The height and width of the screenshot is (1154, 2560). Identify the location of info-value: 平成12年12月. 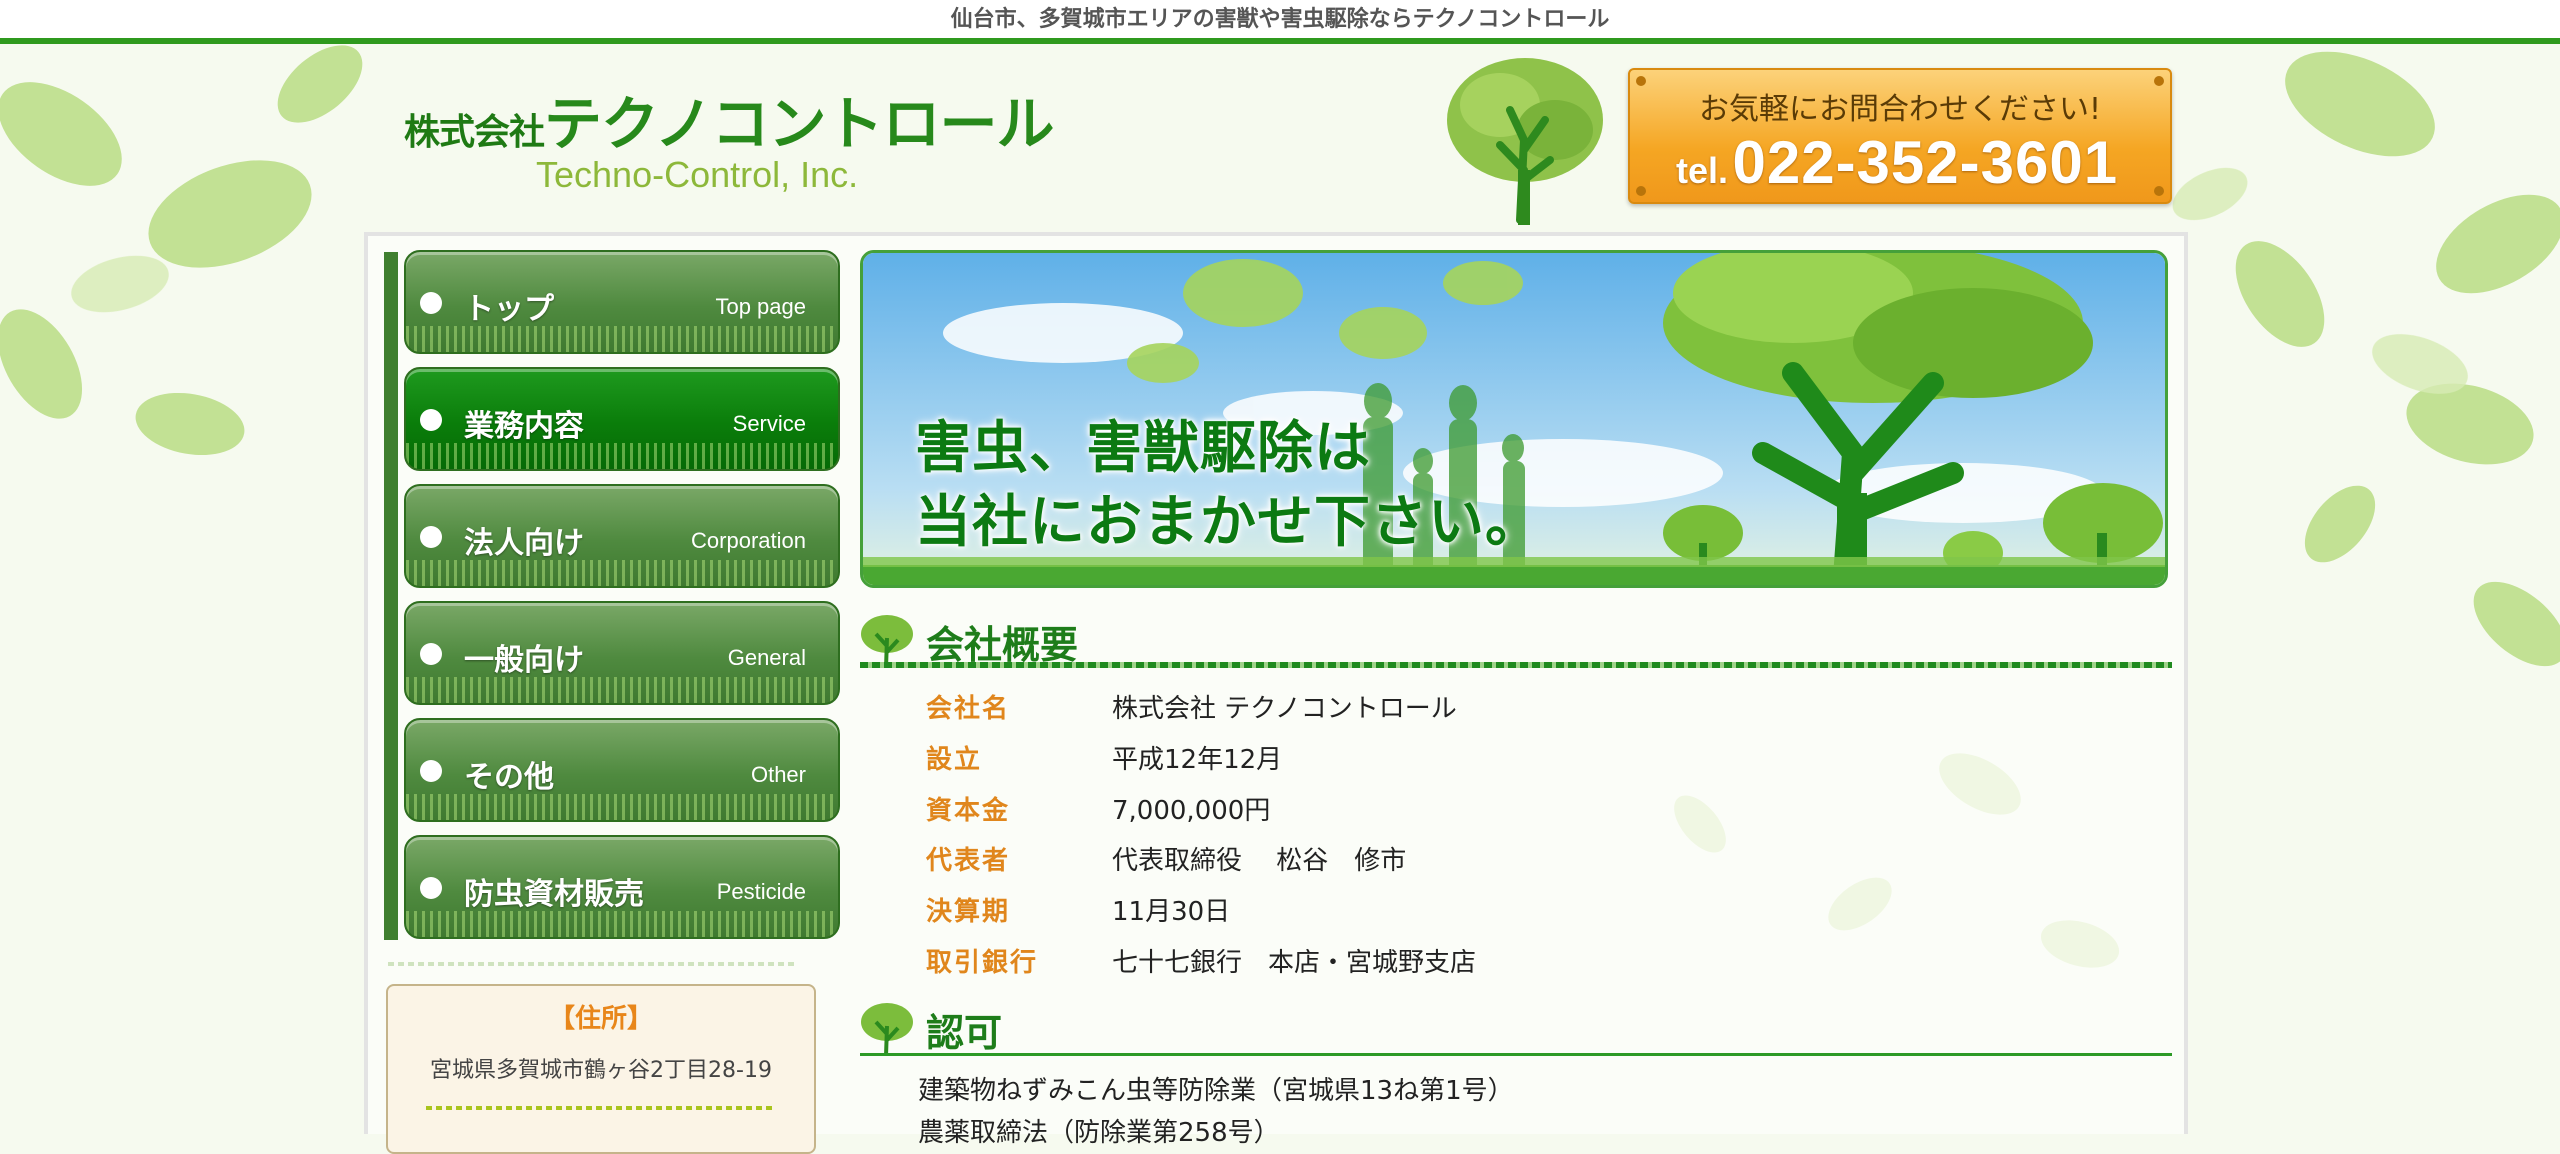
(1197, 760).